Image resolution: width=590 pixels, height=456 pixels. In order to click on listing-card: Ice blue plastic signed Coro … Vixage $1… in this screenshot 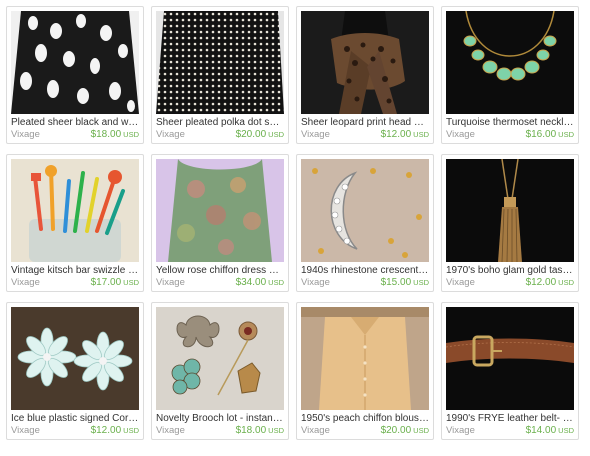, I will do `click(75, 371)`.